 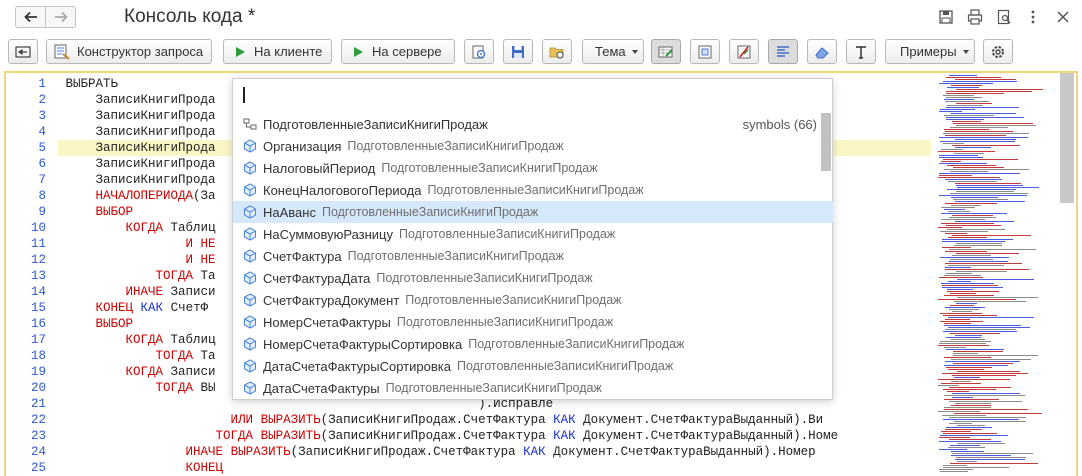 I want to click on preview-icon, so click(x=1004, y=17).